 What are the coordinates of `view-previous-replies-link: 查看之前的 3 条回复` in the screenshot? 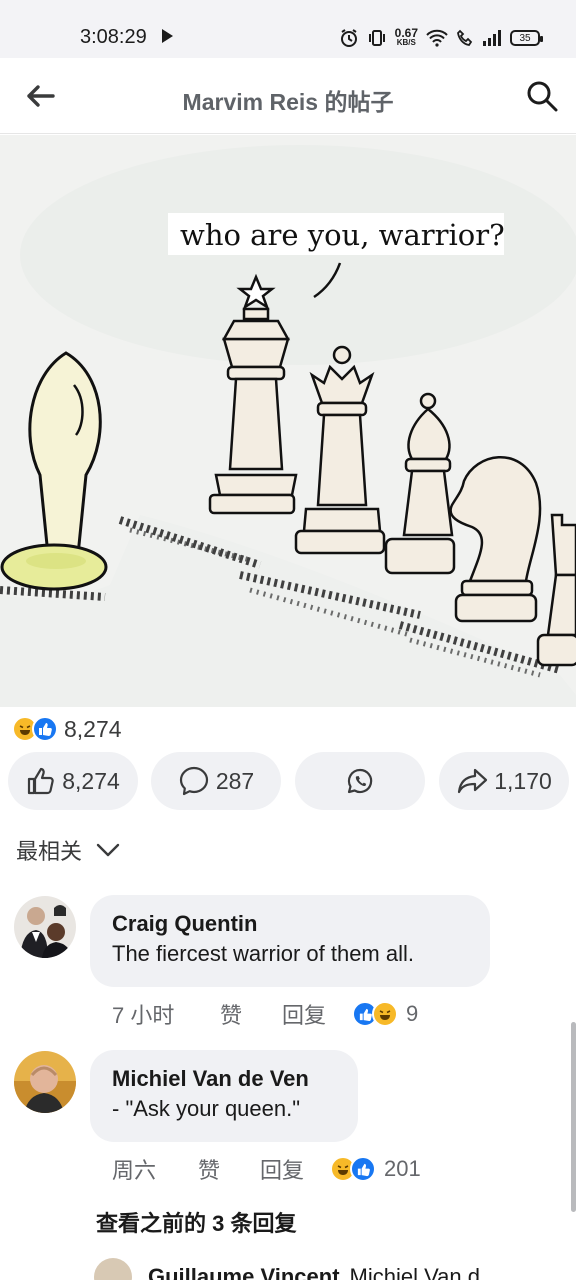 It's located at (196, 1222).